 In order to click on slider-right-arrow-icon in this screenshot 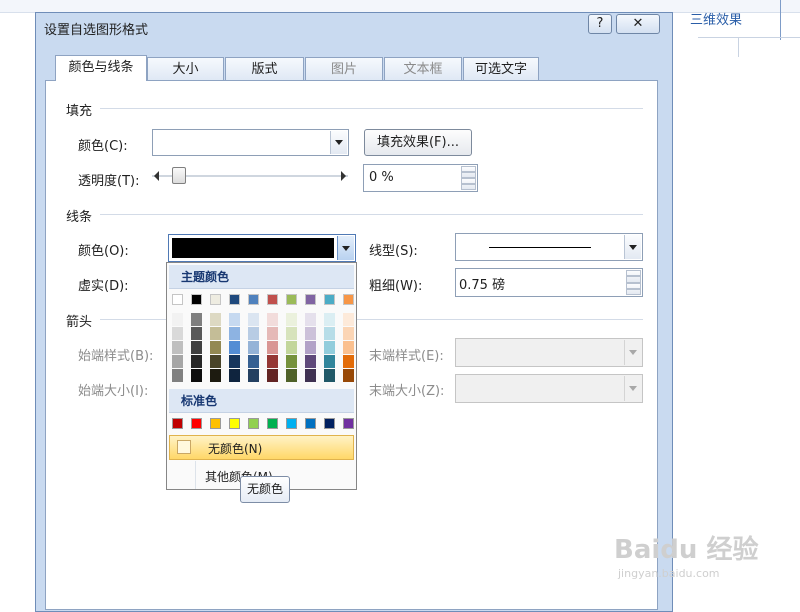, I will do `click(343, 176)`.